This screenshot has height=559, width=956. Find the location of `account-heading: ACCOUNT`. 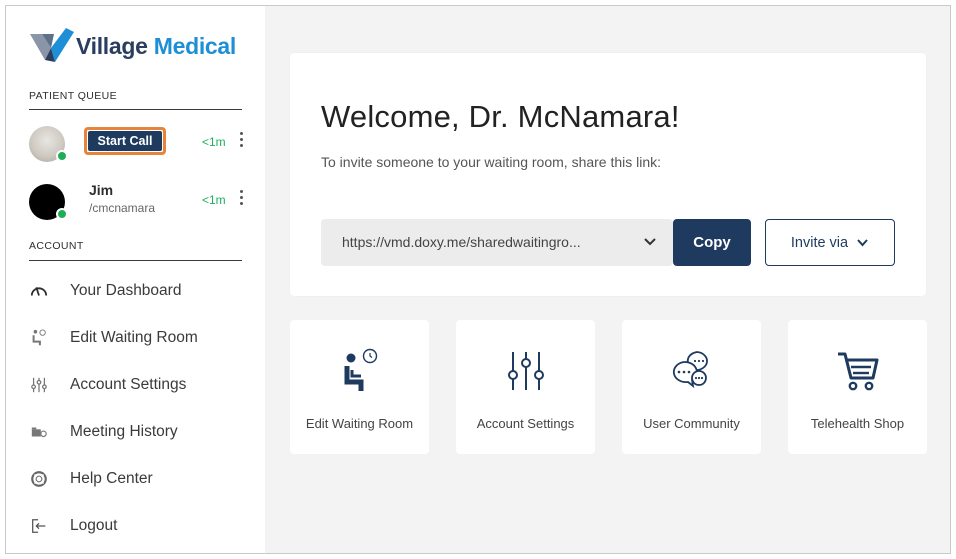

account-heading: ACCOUNT is located at coordinates (56, 246).